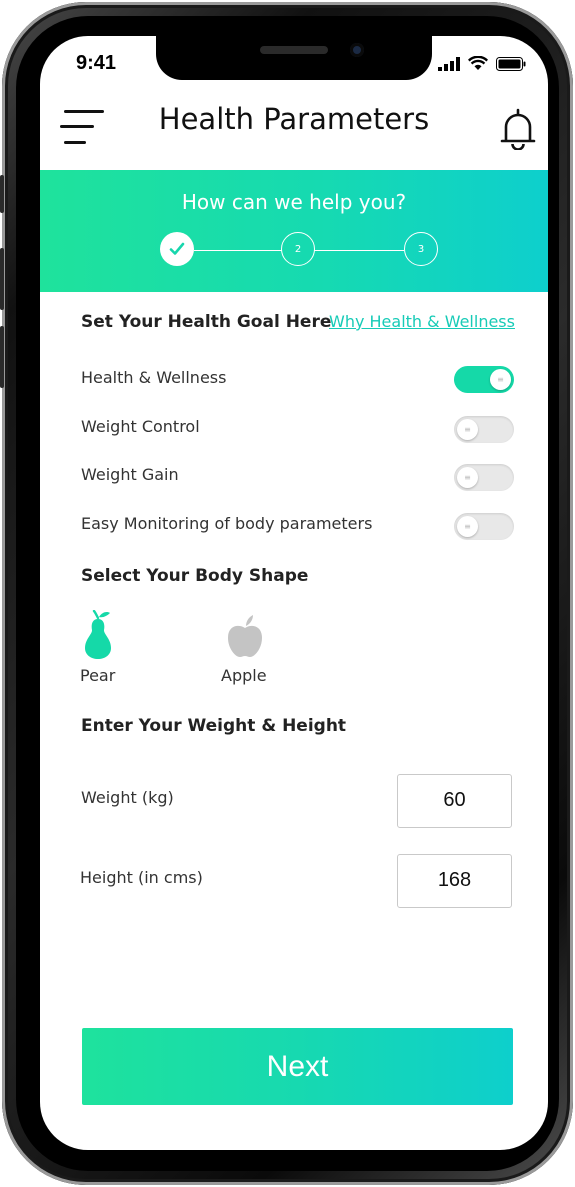 Image resolution: width=575 pixels, height=1187 pixels. What do you see at coordinates (140, 426) in the screenshot?
I see `goal-label-weight-control: Weight Control` at bounding box center [140, 426].